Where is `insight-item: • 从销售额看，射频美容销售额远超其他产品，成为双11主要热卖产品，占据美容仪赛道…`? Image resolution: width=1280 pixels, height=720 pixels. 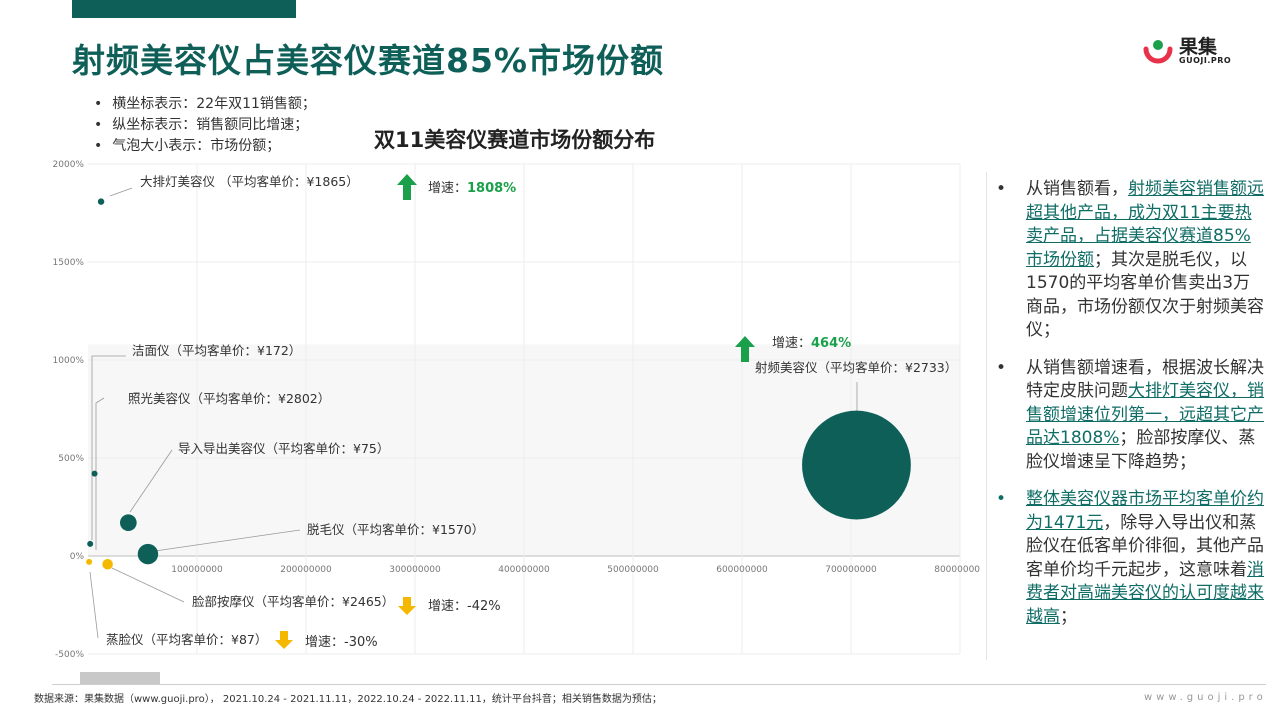
insight-item: • 从销售额看，射频美容销售额远超其他产品，成为双11主要热卖产品，占据美容仪赛道… is located at coordinates (1130, 260).